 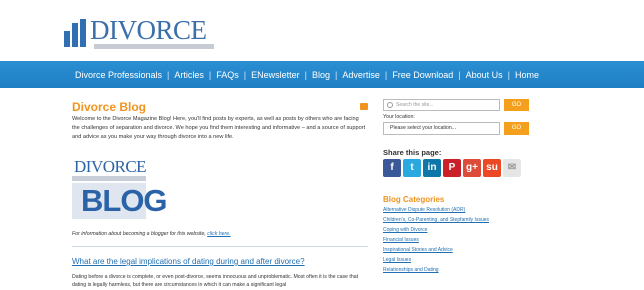 What do you see at coordinates (364, 106) in the screenshot?
I see `rss-icon` at bounding box center [364, 106].